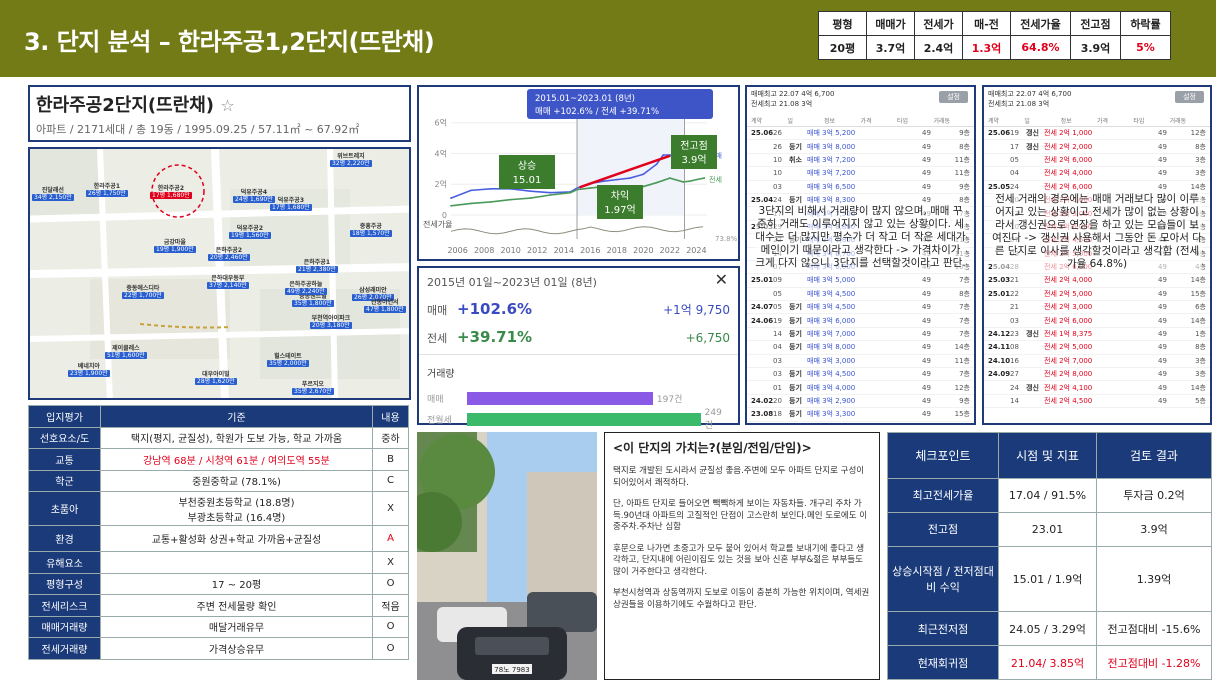 Image resolution: width=1216 pixels, height=684 pixels. I want to click on street-photo-illustration: 78노 7983, so click(507, 556).